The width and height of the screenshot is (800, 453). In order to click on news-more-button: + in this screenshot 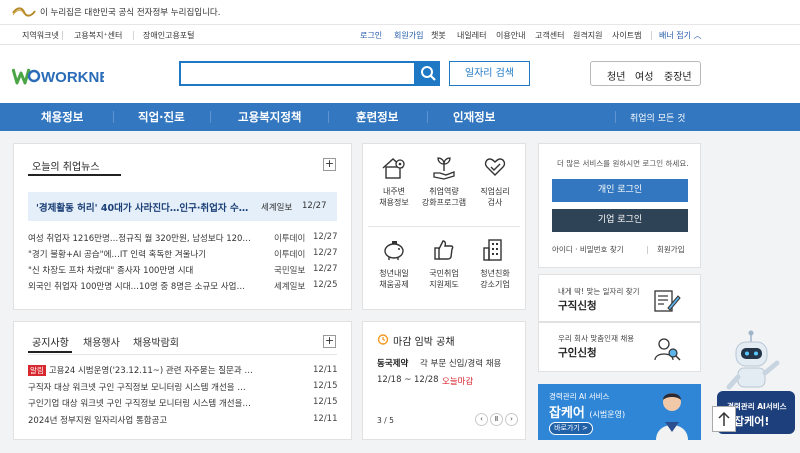, I will do `click(329, 164)`.